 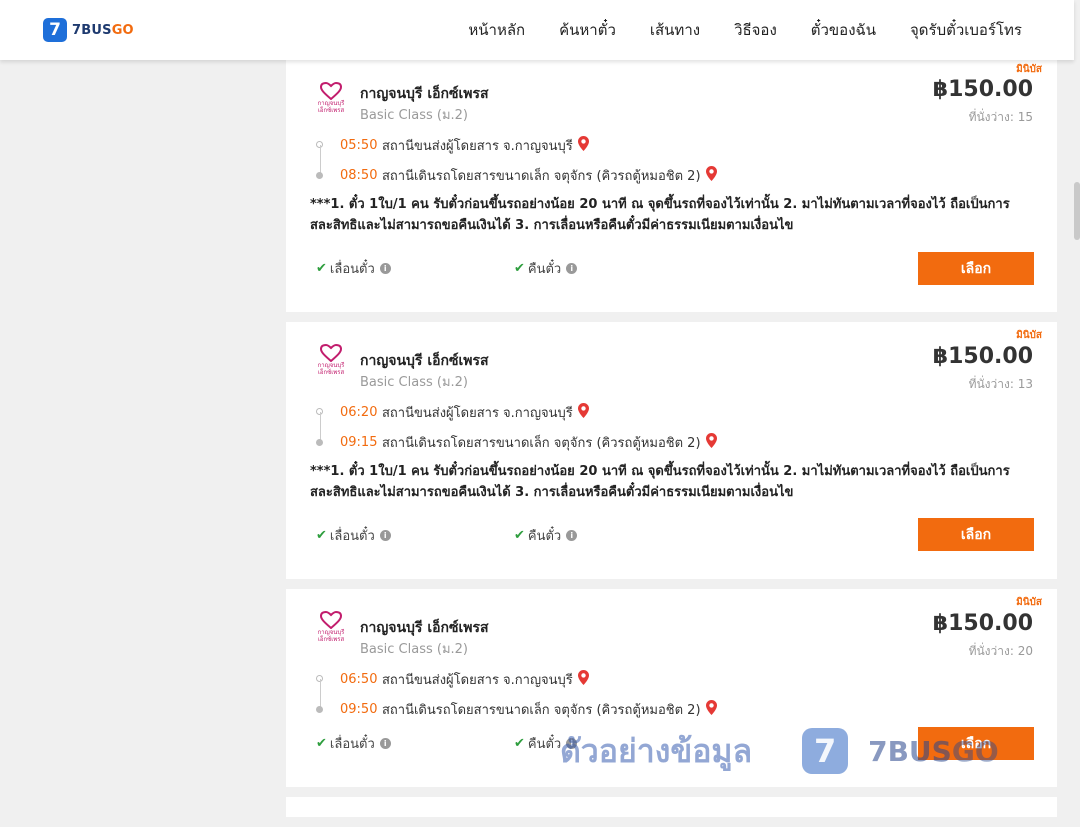 What do you see at coordinates (1077, 211) in the screenshot?
I see `scrollbar-thumb` at bounding box center [1077, 211].